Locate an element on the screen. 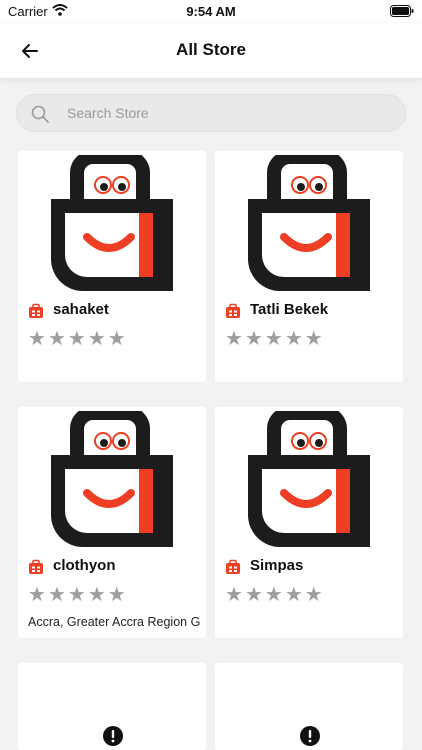 The image size is (422, 750). search-bar is located at coordinates (211, 113).